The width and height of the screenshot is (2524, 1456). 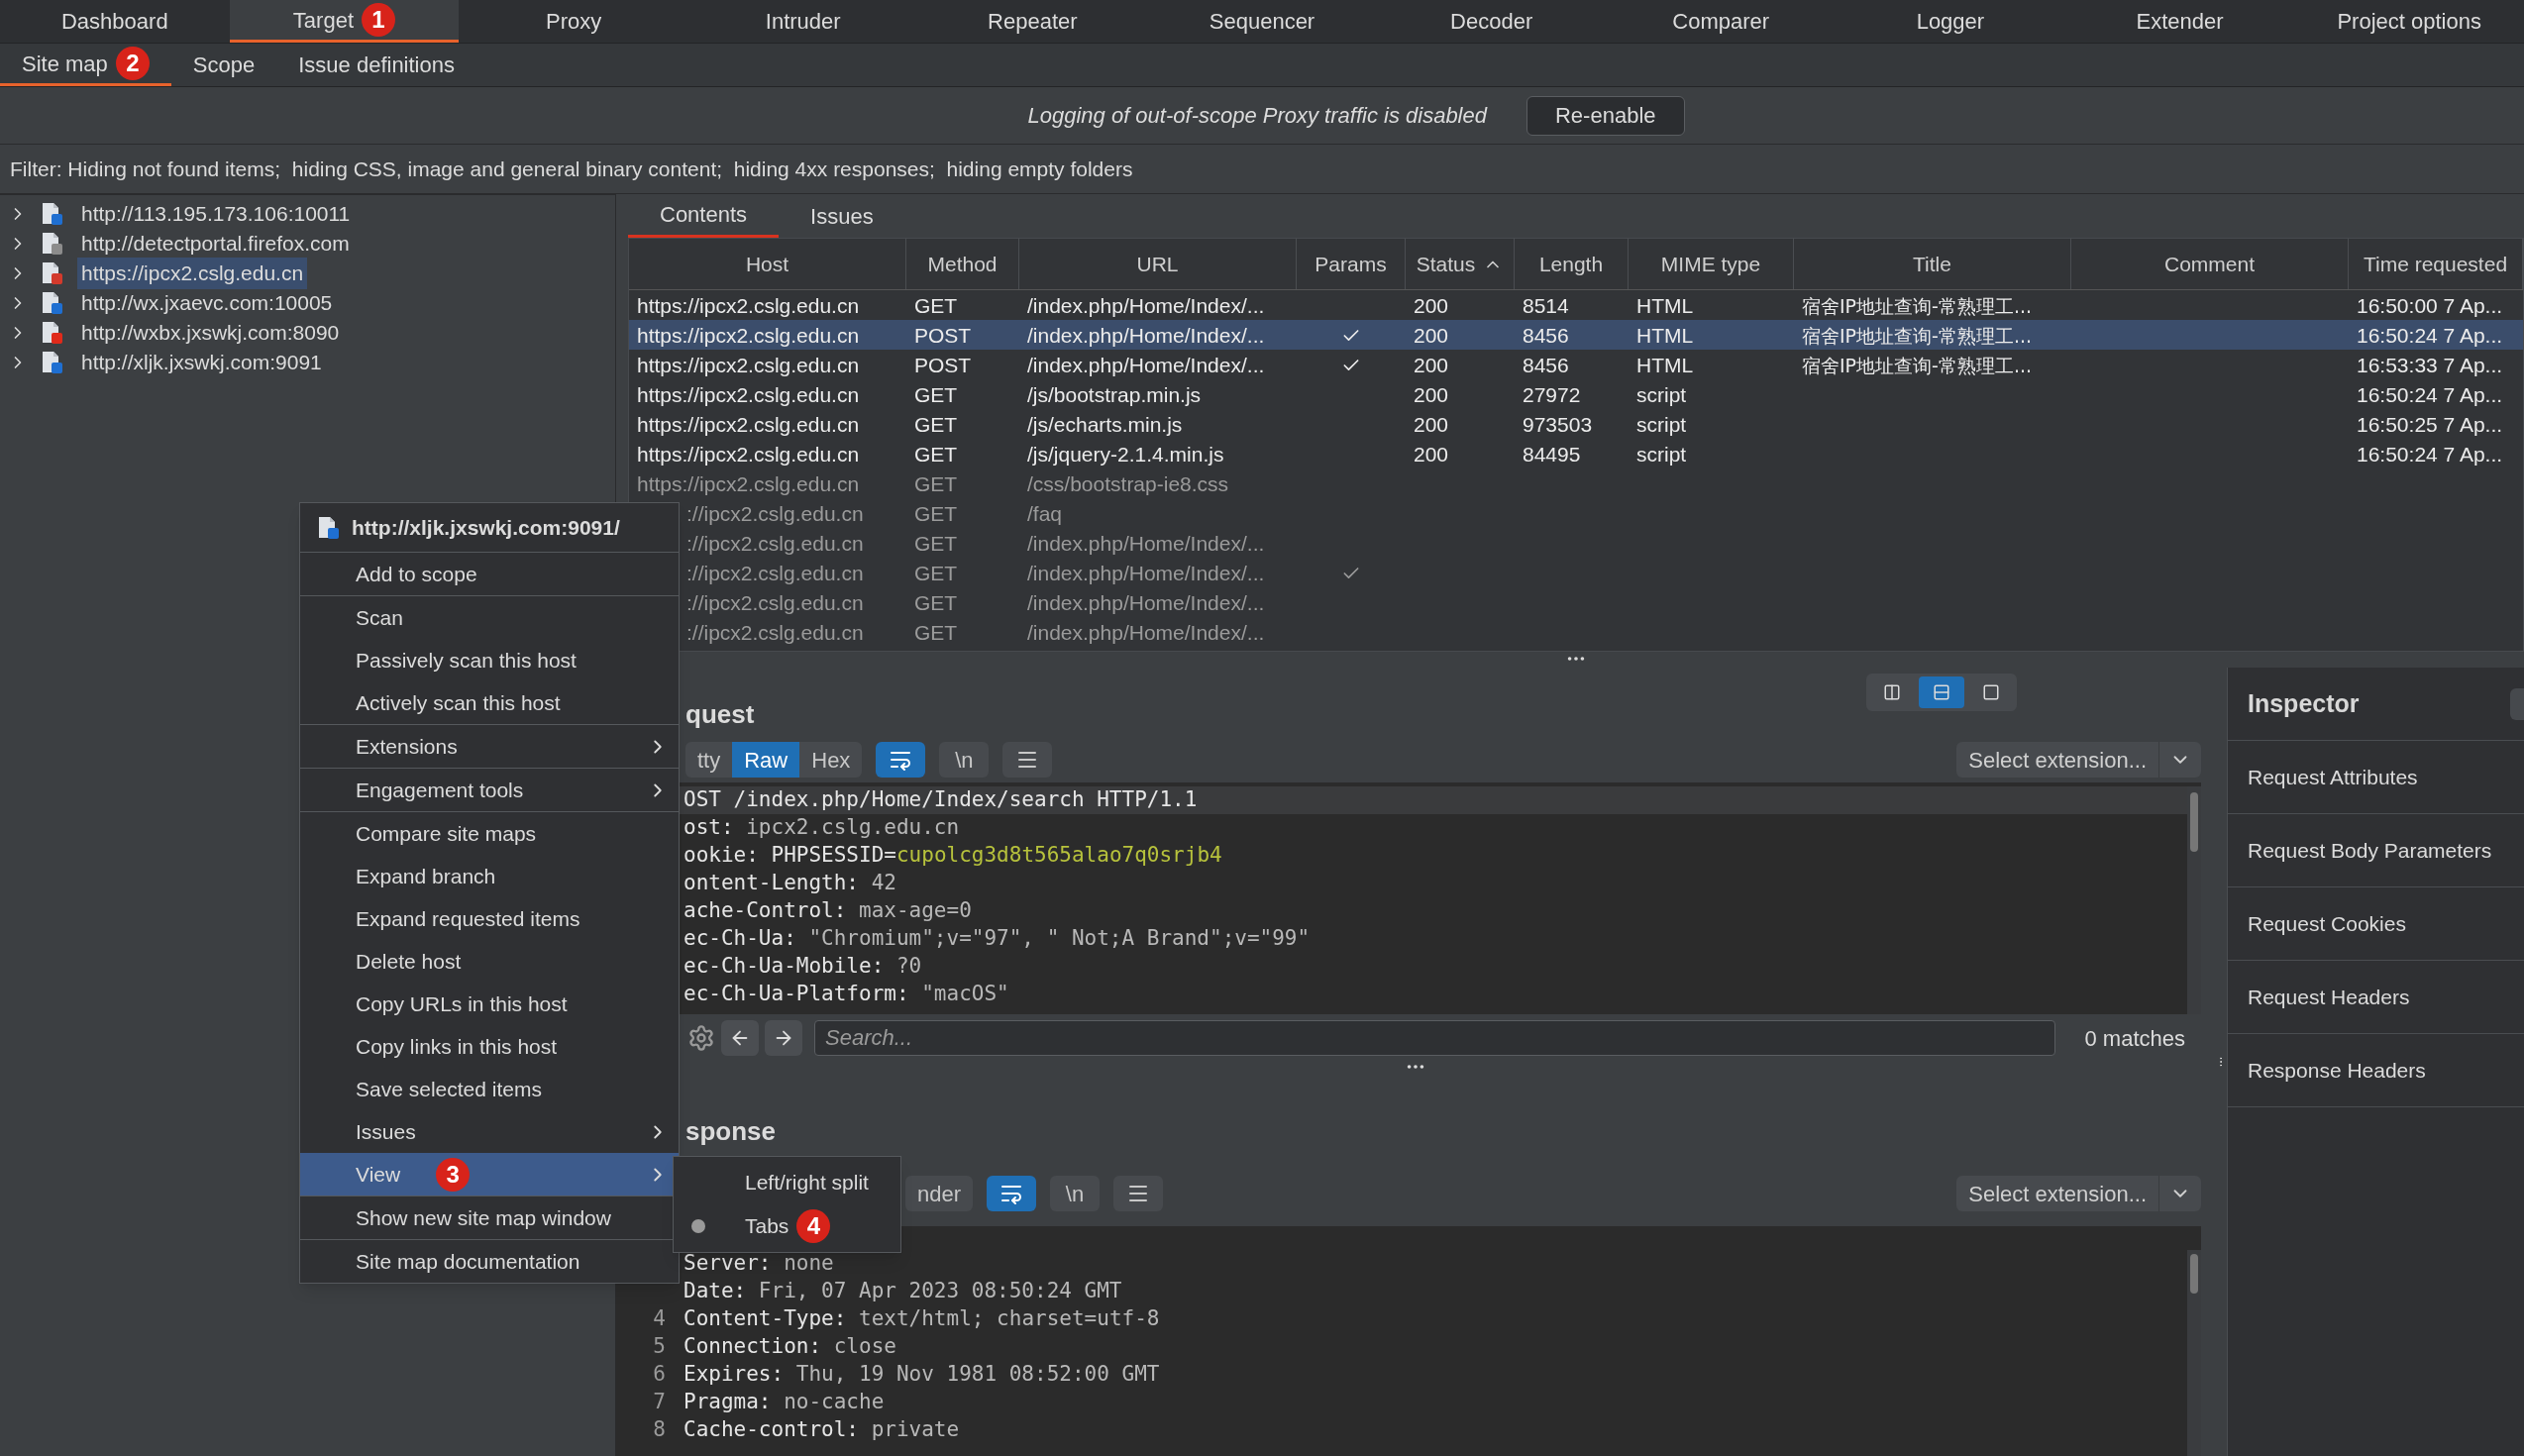 What do you see at coordinates (489, 1046) in the screenshot?
I see `menu-item: Copy links in this host` at bounding box center [489, 1046].